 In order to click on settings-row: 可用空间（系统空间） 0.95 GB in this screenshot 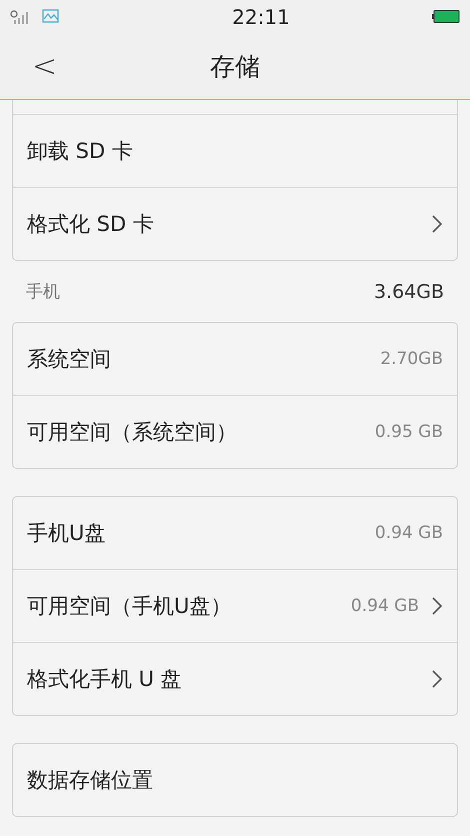, I will do `click(235, 431)`.